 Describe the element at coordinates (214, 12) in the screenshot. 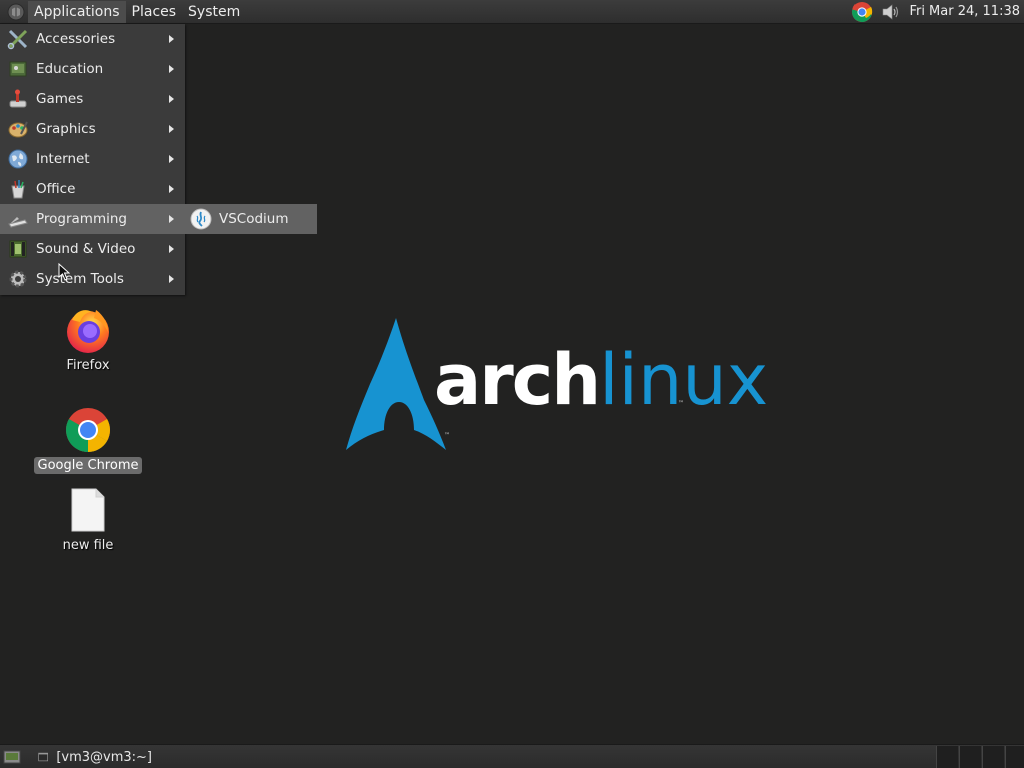

I see `system-menu: System` at that location.